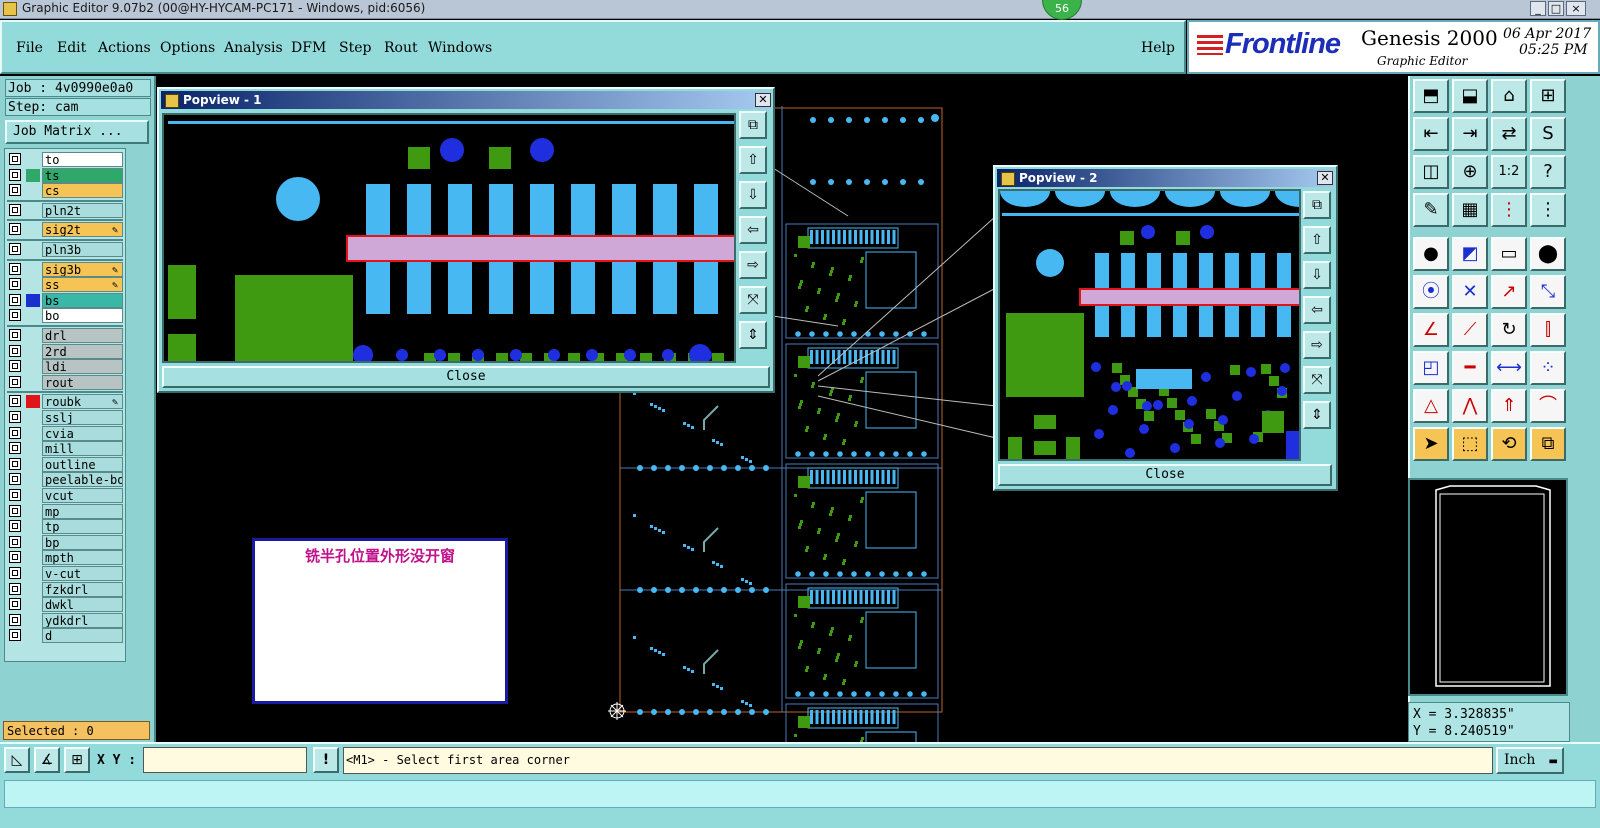  Describe the element at coordinates (1325, 178) in the screenshot. I see `popview-2-close-icon: ✕` at that location.